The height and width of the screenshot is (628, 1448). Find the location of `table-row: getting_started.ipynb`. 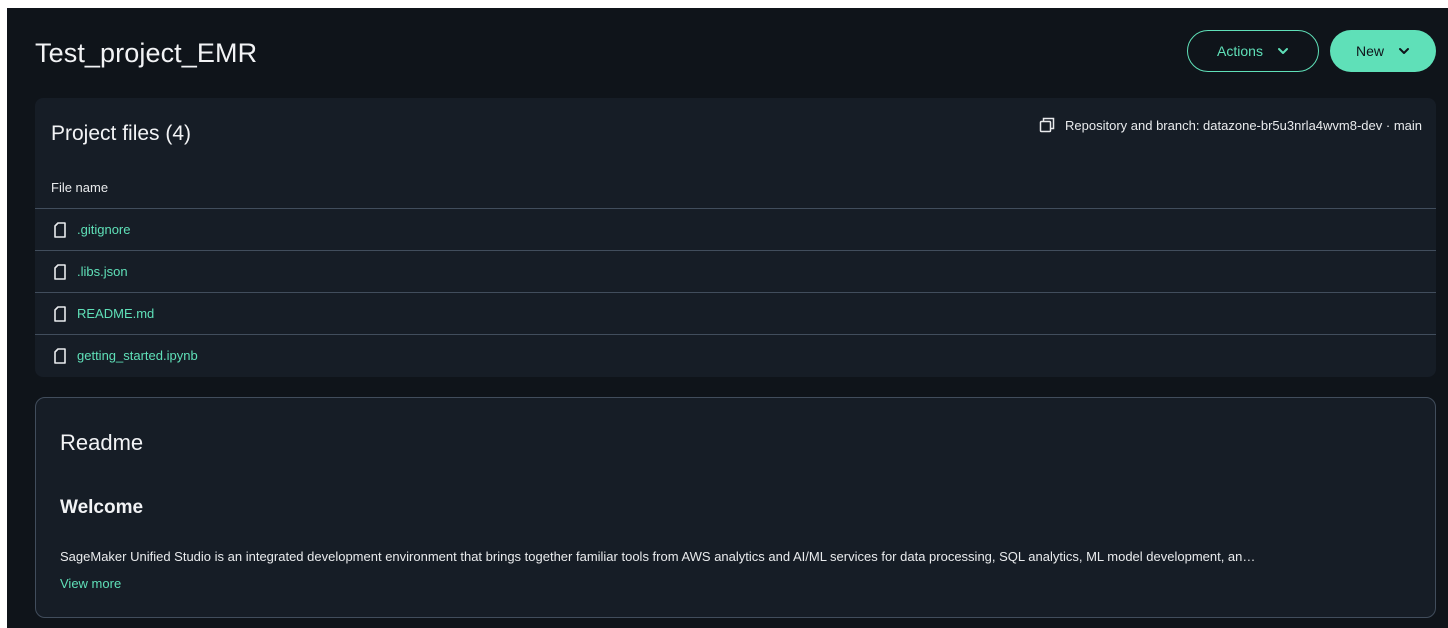

table-row: getting_started.ipynb is located at coordinates (735, 355).